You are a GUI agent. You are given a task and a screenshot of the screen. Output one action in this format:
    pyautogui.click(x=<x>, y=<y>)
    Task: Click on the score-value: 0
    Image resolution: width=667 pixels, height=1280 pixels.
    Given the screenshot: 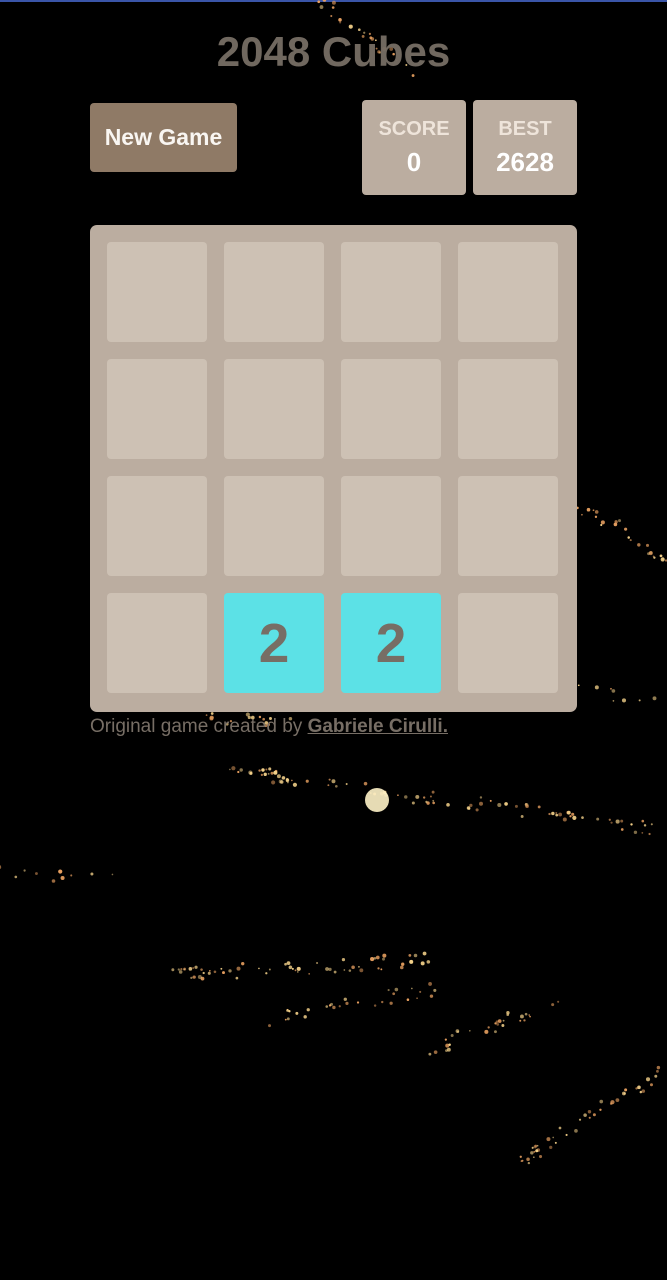 What is the action you would take?
    pyautogui.click(x=414, y=161)
    